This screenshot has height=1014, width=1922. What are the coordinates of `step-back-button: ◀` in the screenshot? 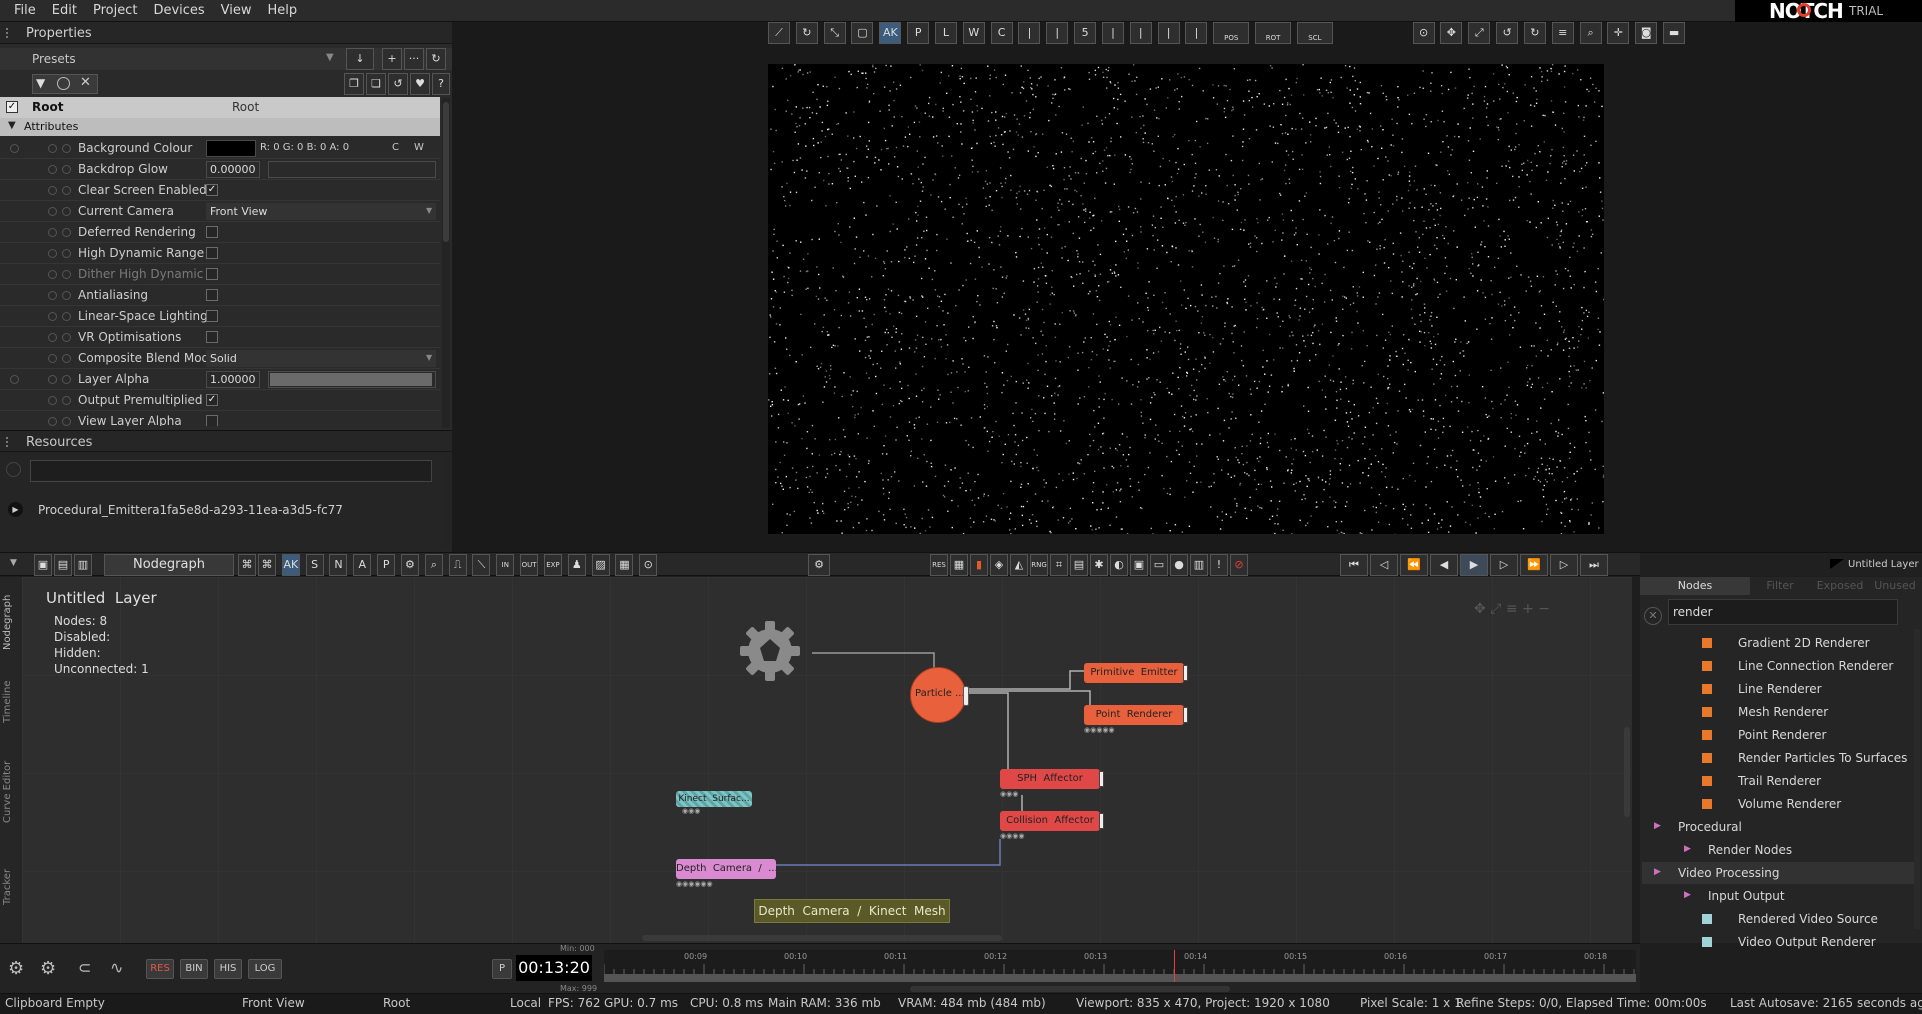 It's located at (1444, 565).